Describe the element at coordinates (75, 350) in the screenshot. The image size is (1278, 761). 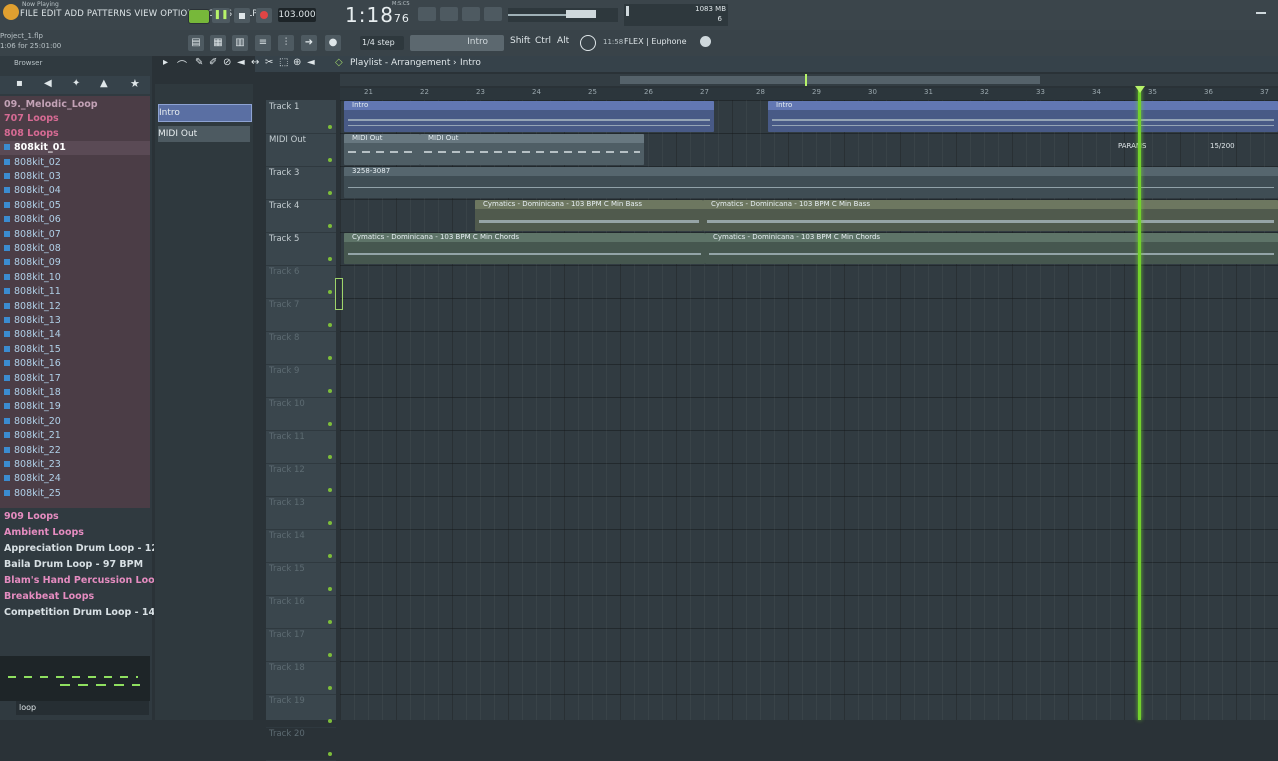
I see `browser-item-808kit-15: 808kit_15` at that location.